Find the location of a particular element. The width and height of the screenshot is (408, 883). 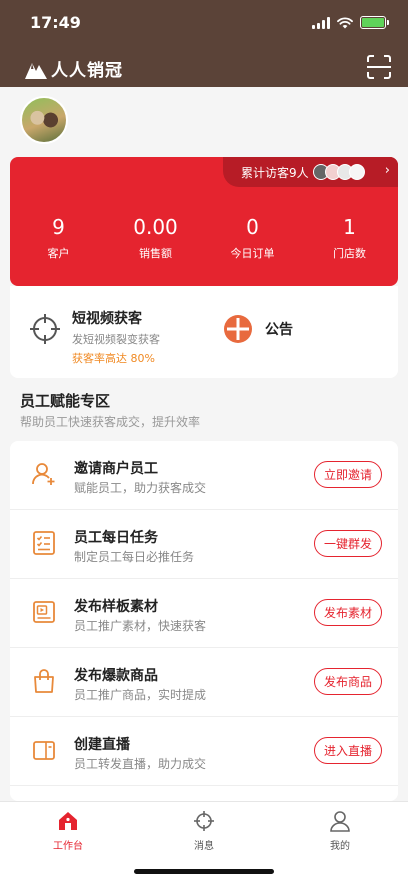

tab-workbench: 工作台 is located at coordinates (68, 831).